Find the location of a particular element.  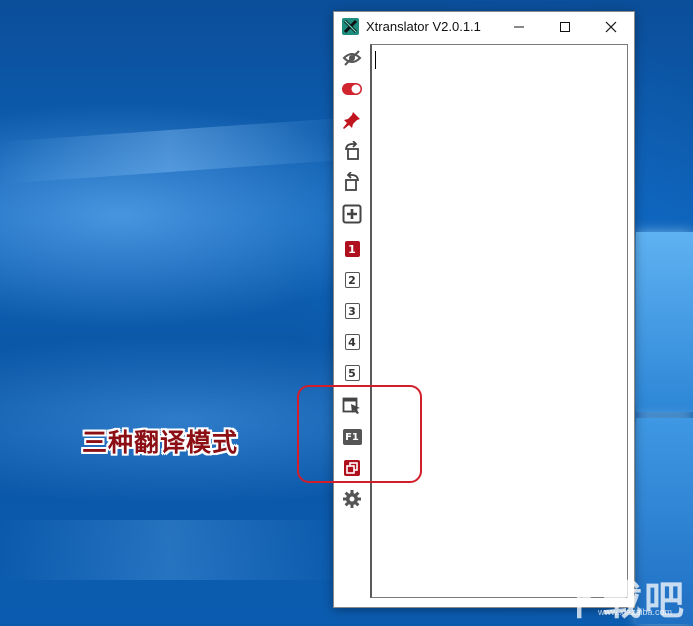

annotation-highlight-box is located at coordinates (359, 434).